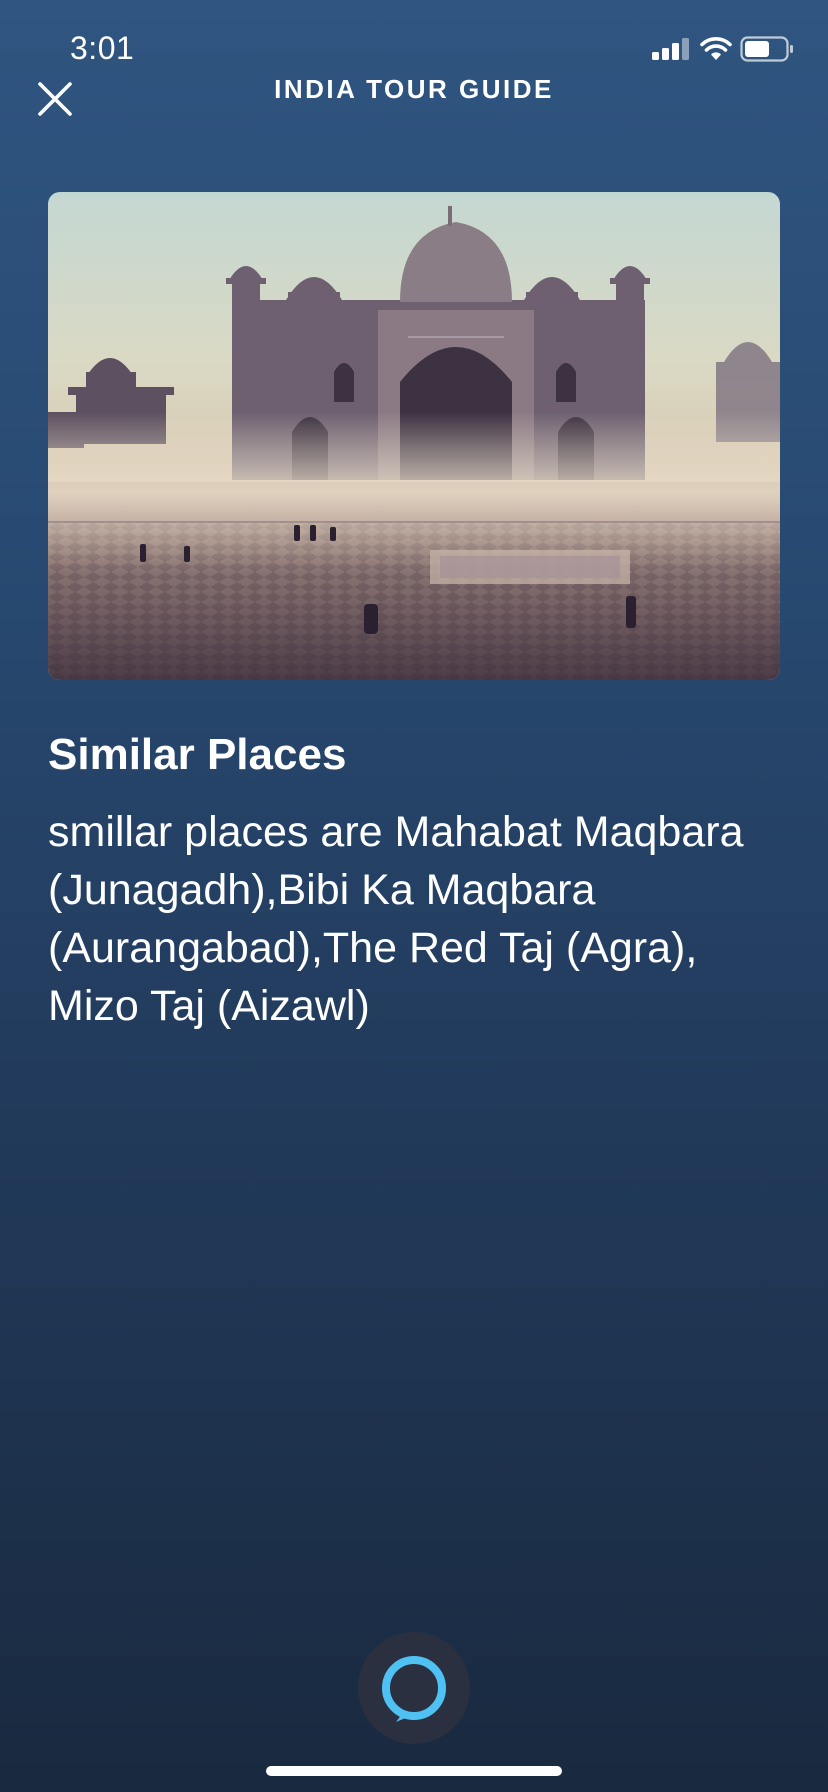 The height and width of the screenshot is (1792, 828). What do you see at coordinates (716, 48) in the screenshot?
I see `wifi-icon` at bounding box center [716, 48].